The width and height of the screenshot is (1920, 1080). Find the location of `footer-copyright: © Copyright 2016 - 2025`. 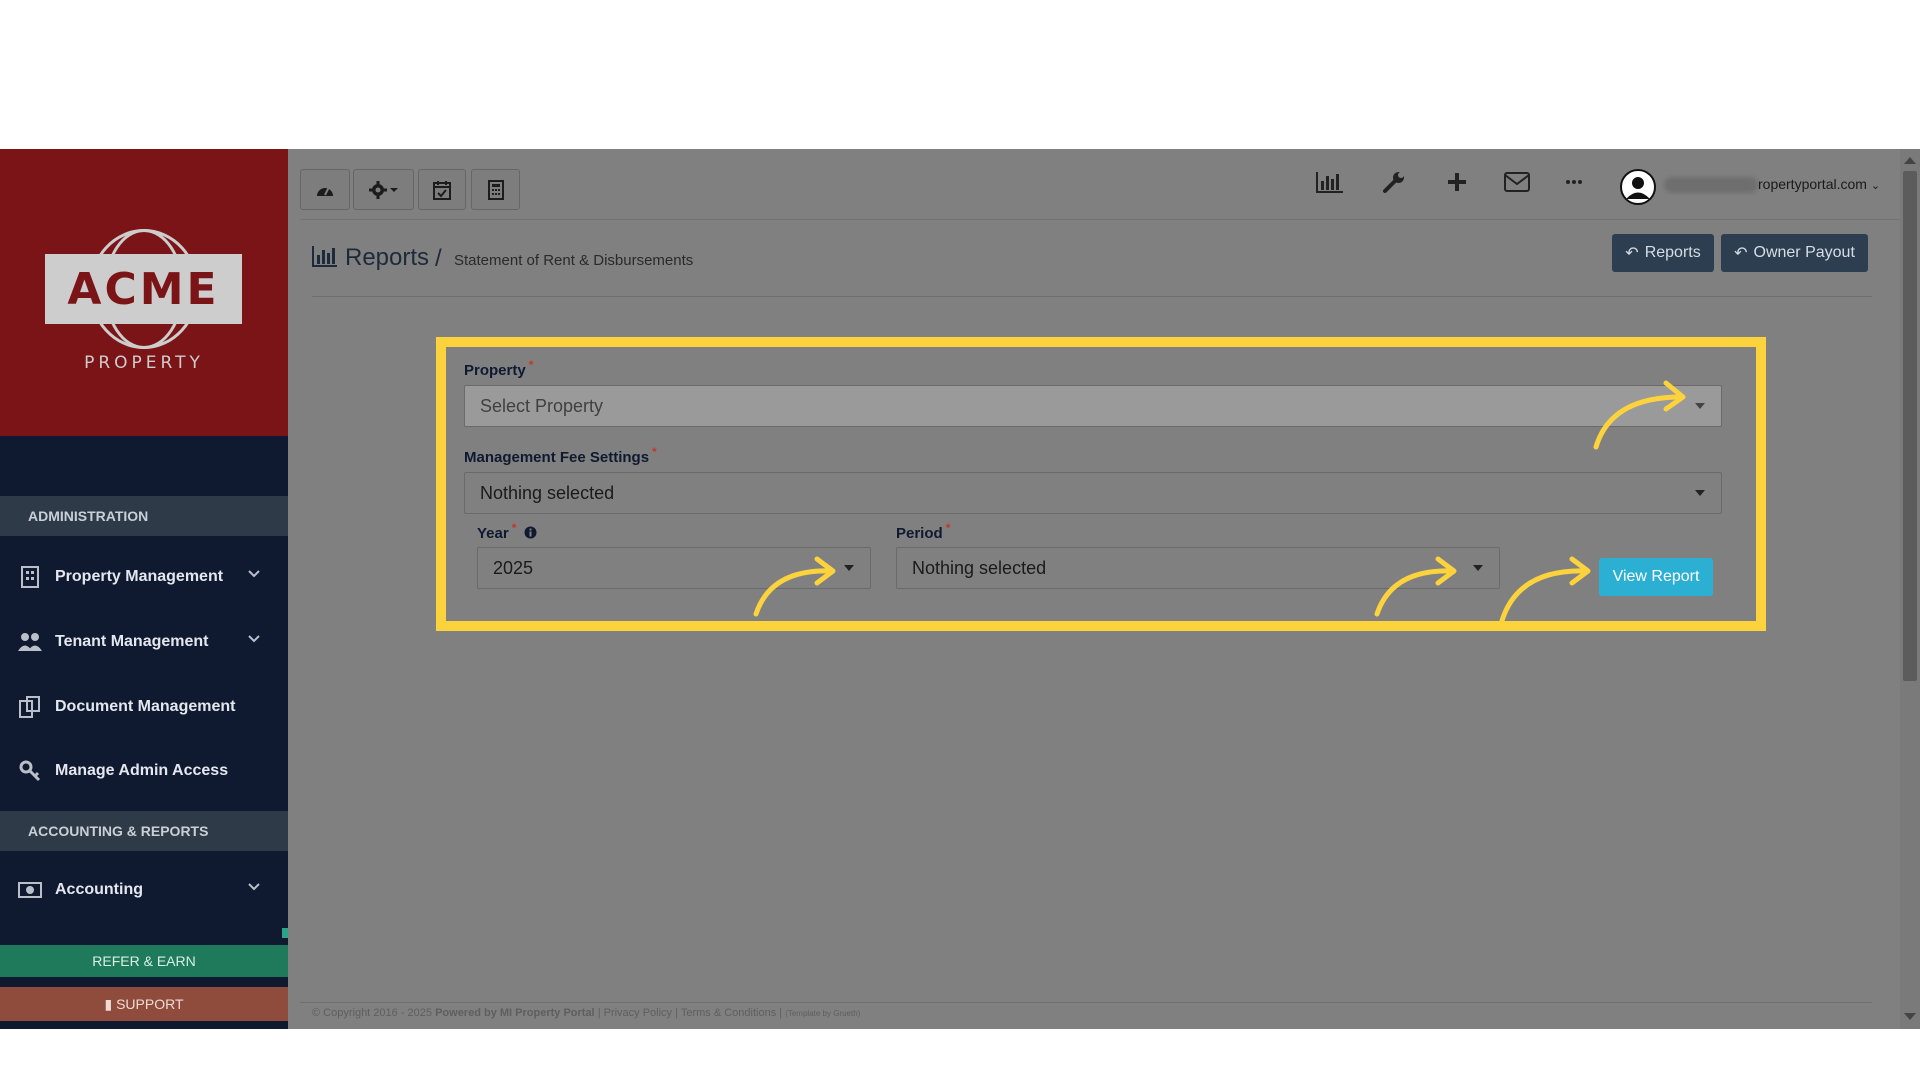

footer-copyright: © Copyright 2016 - 2025 is located at coordinates (372, 1013).